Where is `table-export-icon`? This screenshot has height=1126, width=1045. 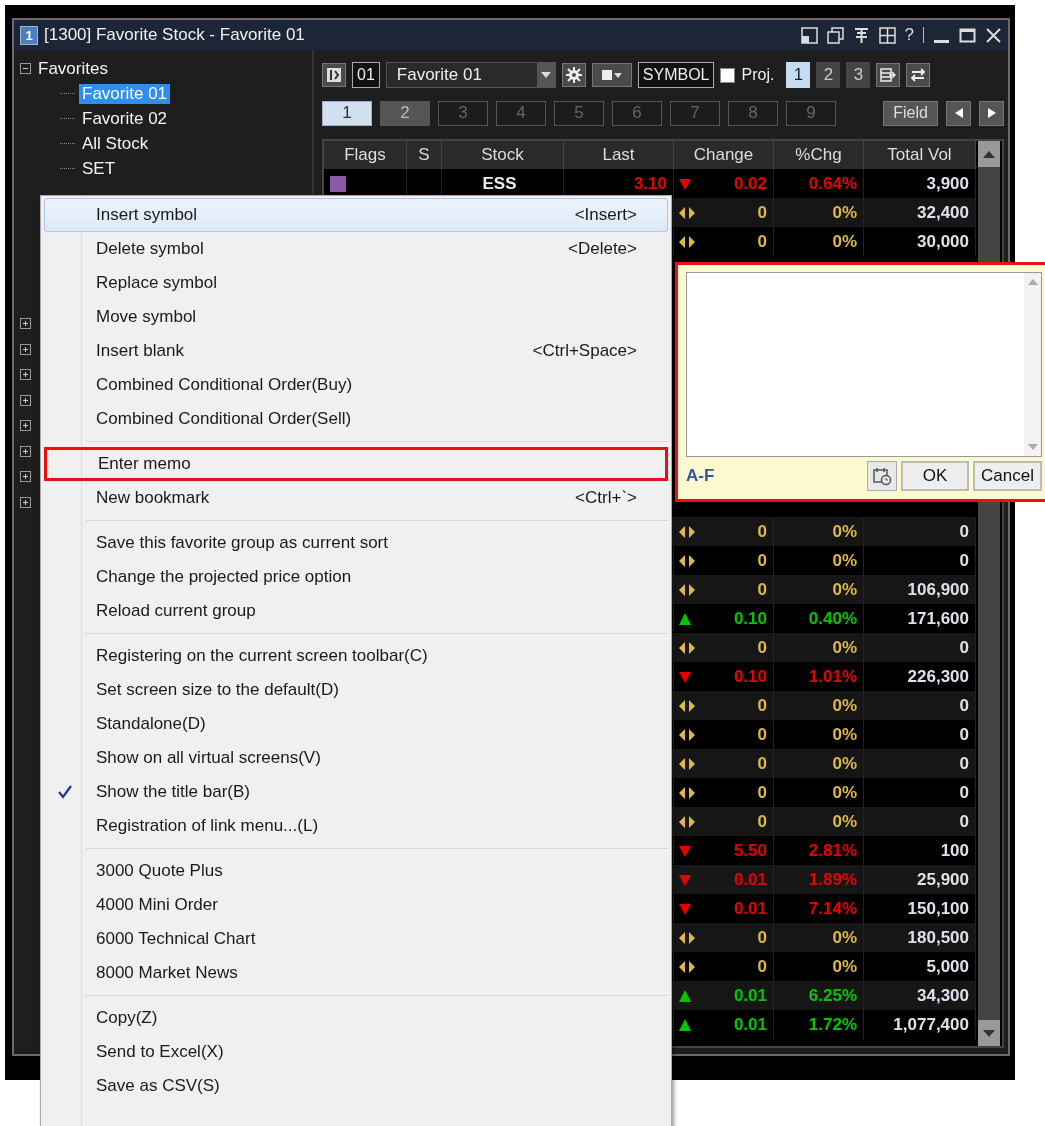
table-export-icon is located at coordinates (888, 75).